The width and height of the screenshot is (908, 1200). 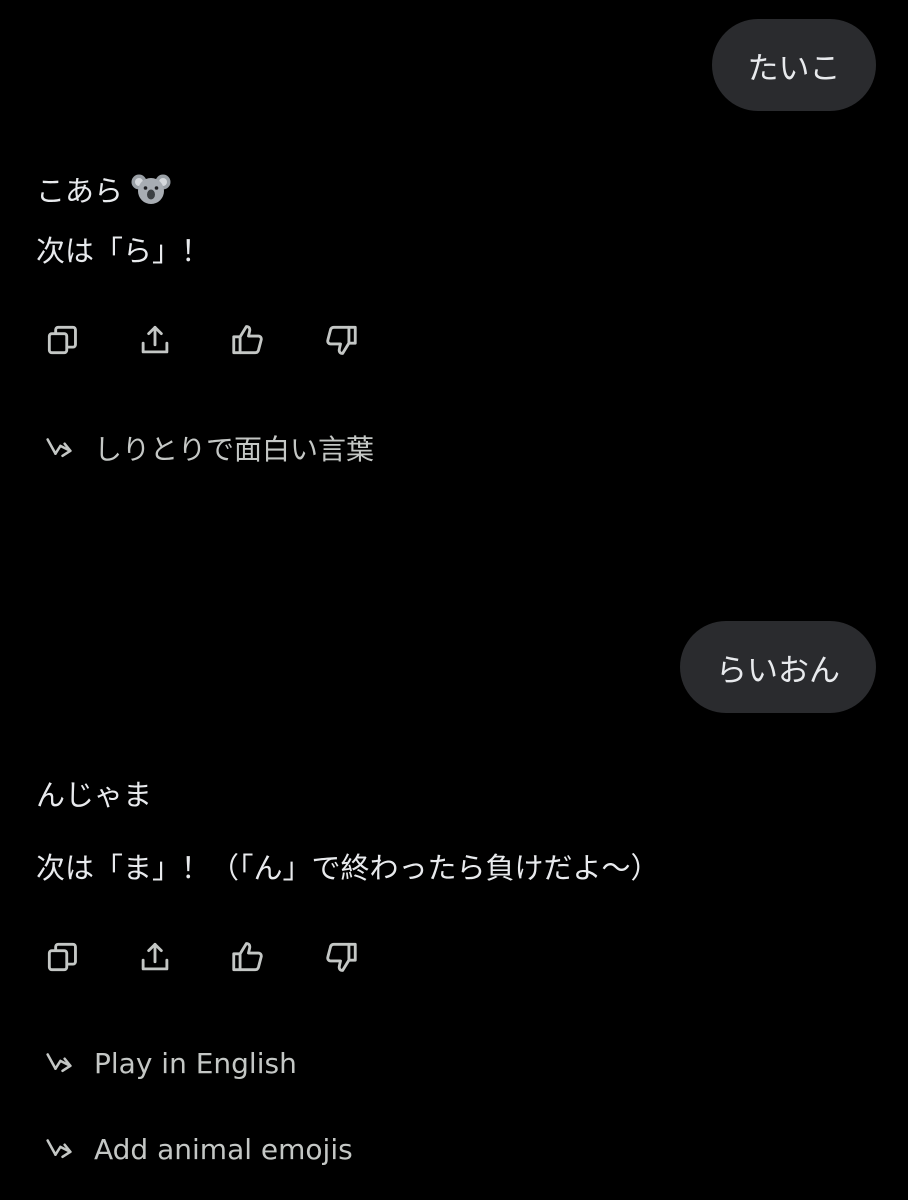 I want to click on reply-next-text: 次は「ま」！（「ん」で終わったら負けだよ〜）, so click(x=348, y=868).